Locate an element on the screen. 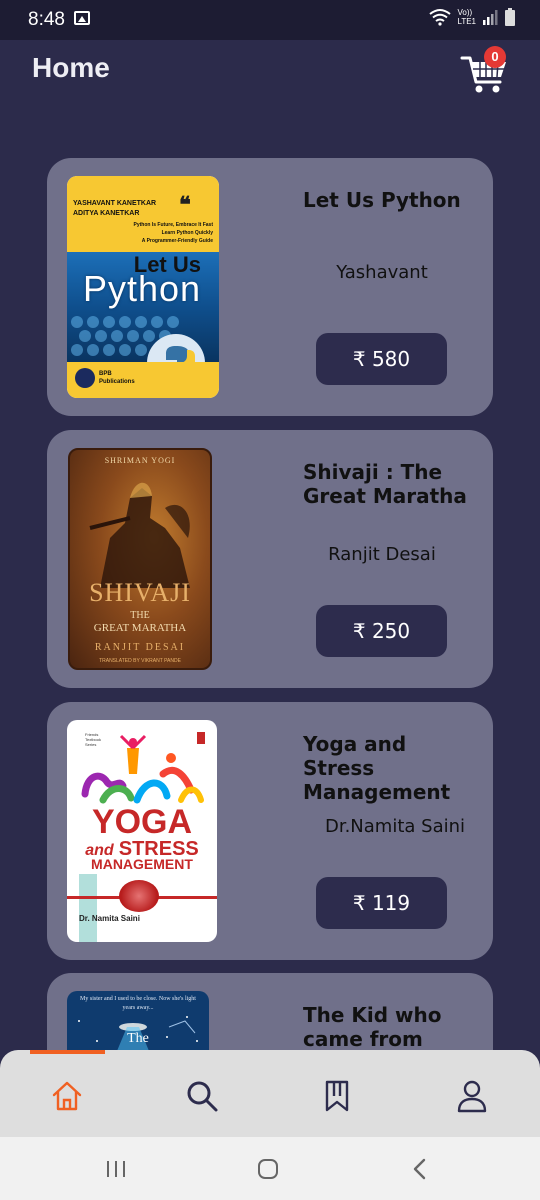  nav-profile is located at coordinates (472, 1096).